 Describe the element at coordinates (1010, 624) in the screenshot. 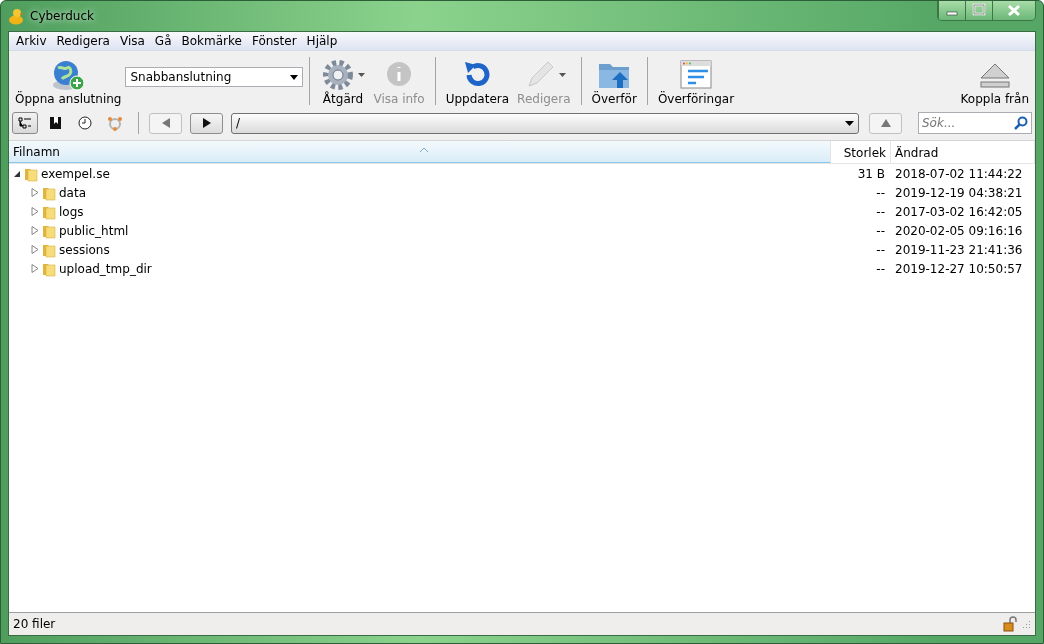

I see `padlock-open-icon` at that location.